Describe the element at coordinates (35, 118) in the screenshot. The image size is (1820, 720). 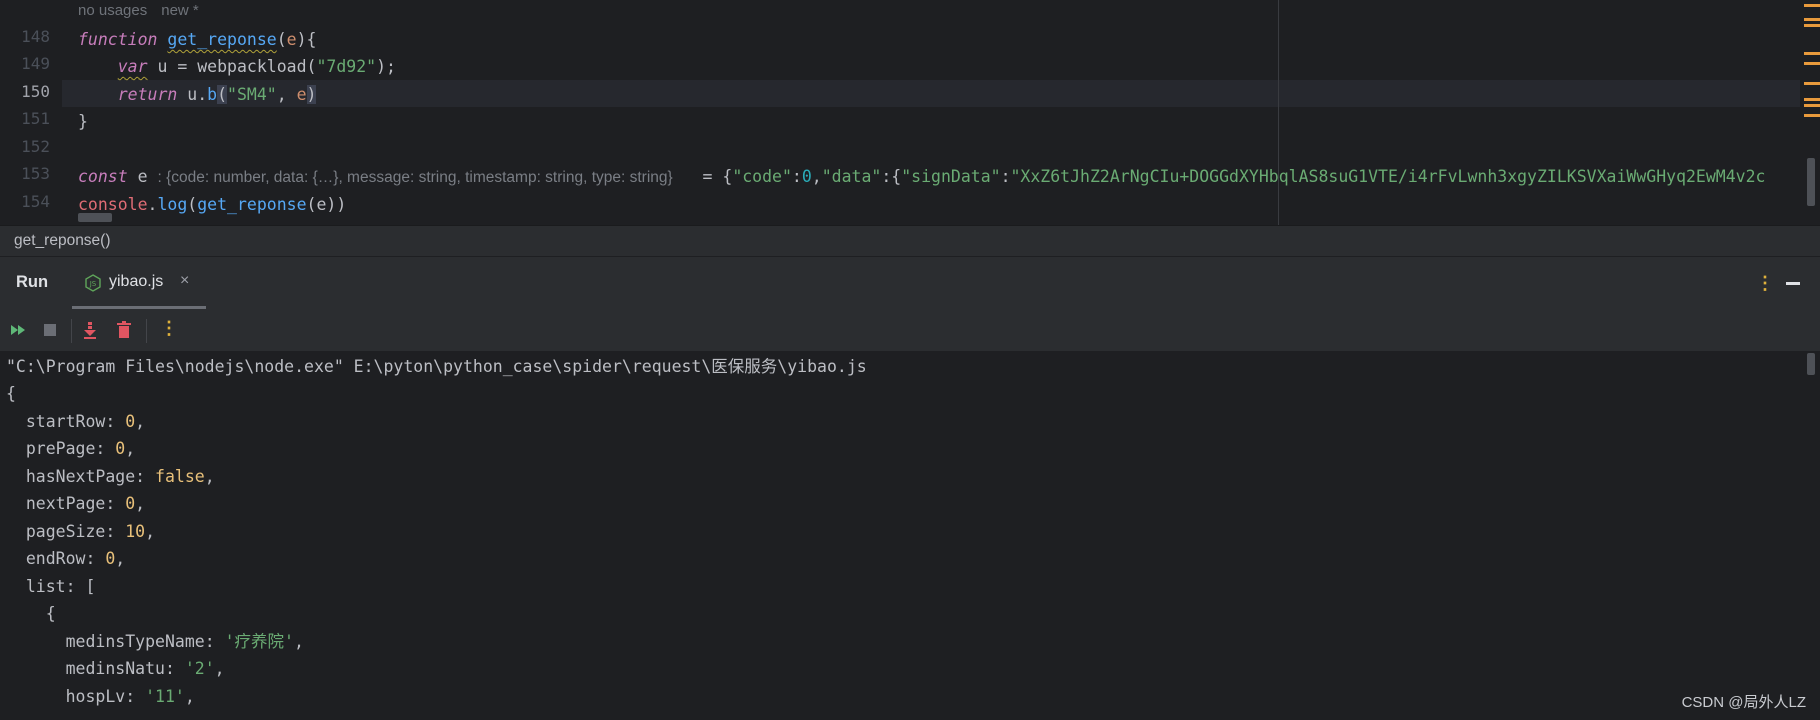
I see `line-number: 151` at that location.